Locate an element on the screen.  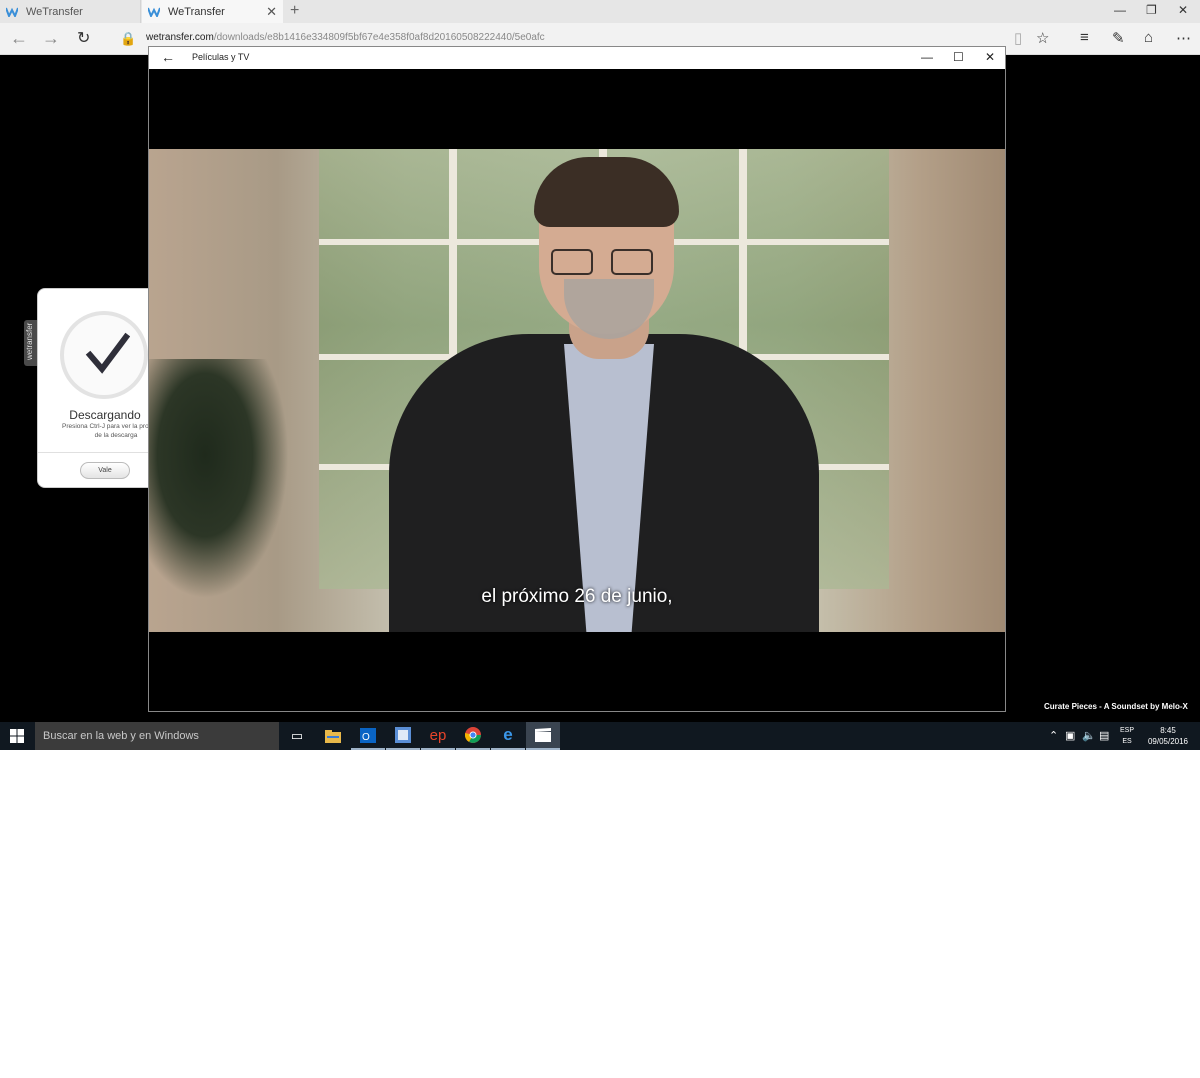
svg-text: O is located at coordinates (366, 737).